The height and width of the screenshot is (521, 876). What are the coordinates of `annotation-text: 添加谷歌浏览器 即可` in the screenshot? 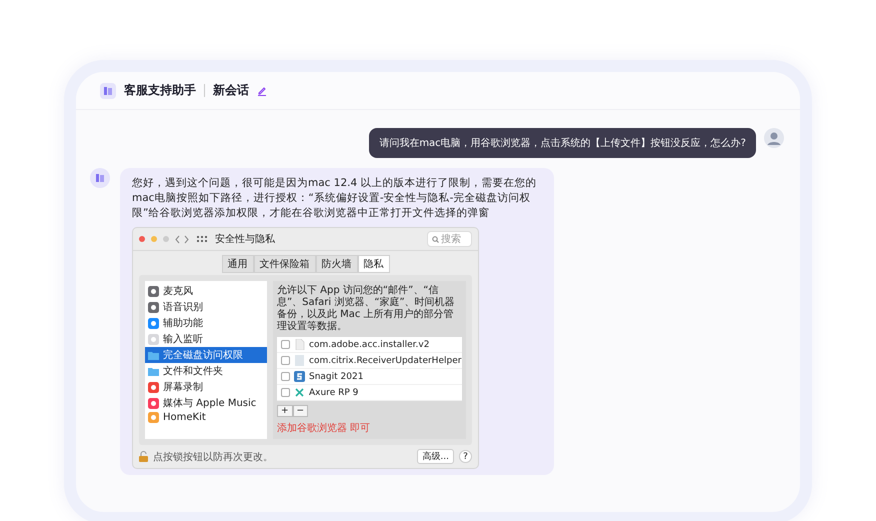 It's located at (324, 428).